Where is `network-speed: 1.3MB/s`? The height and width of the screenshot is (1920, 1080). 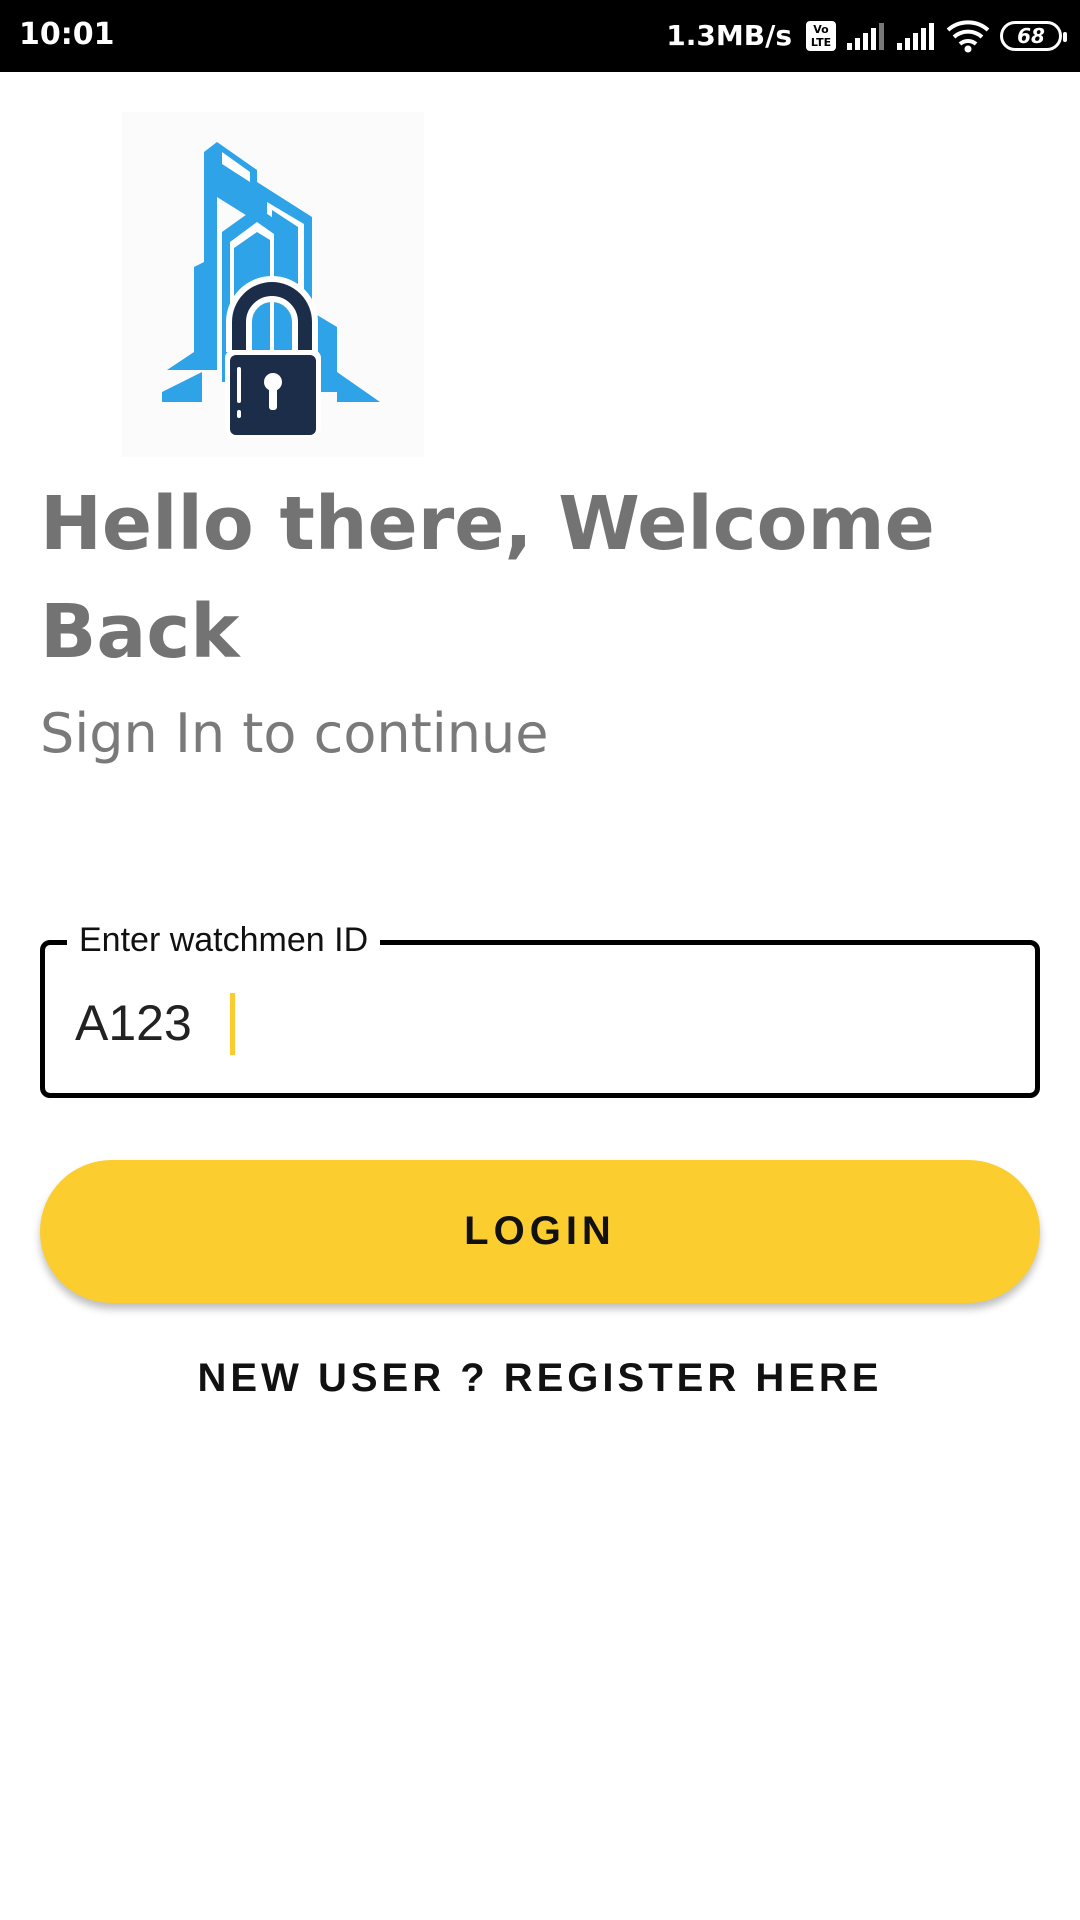 network-speed: 1.3MB/s is located at coordinates (729, 35).